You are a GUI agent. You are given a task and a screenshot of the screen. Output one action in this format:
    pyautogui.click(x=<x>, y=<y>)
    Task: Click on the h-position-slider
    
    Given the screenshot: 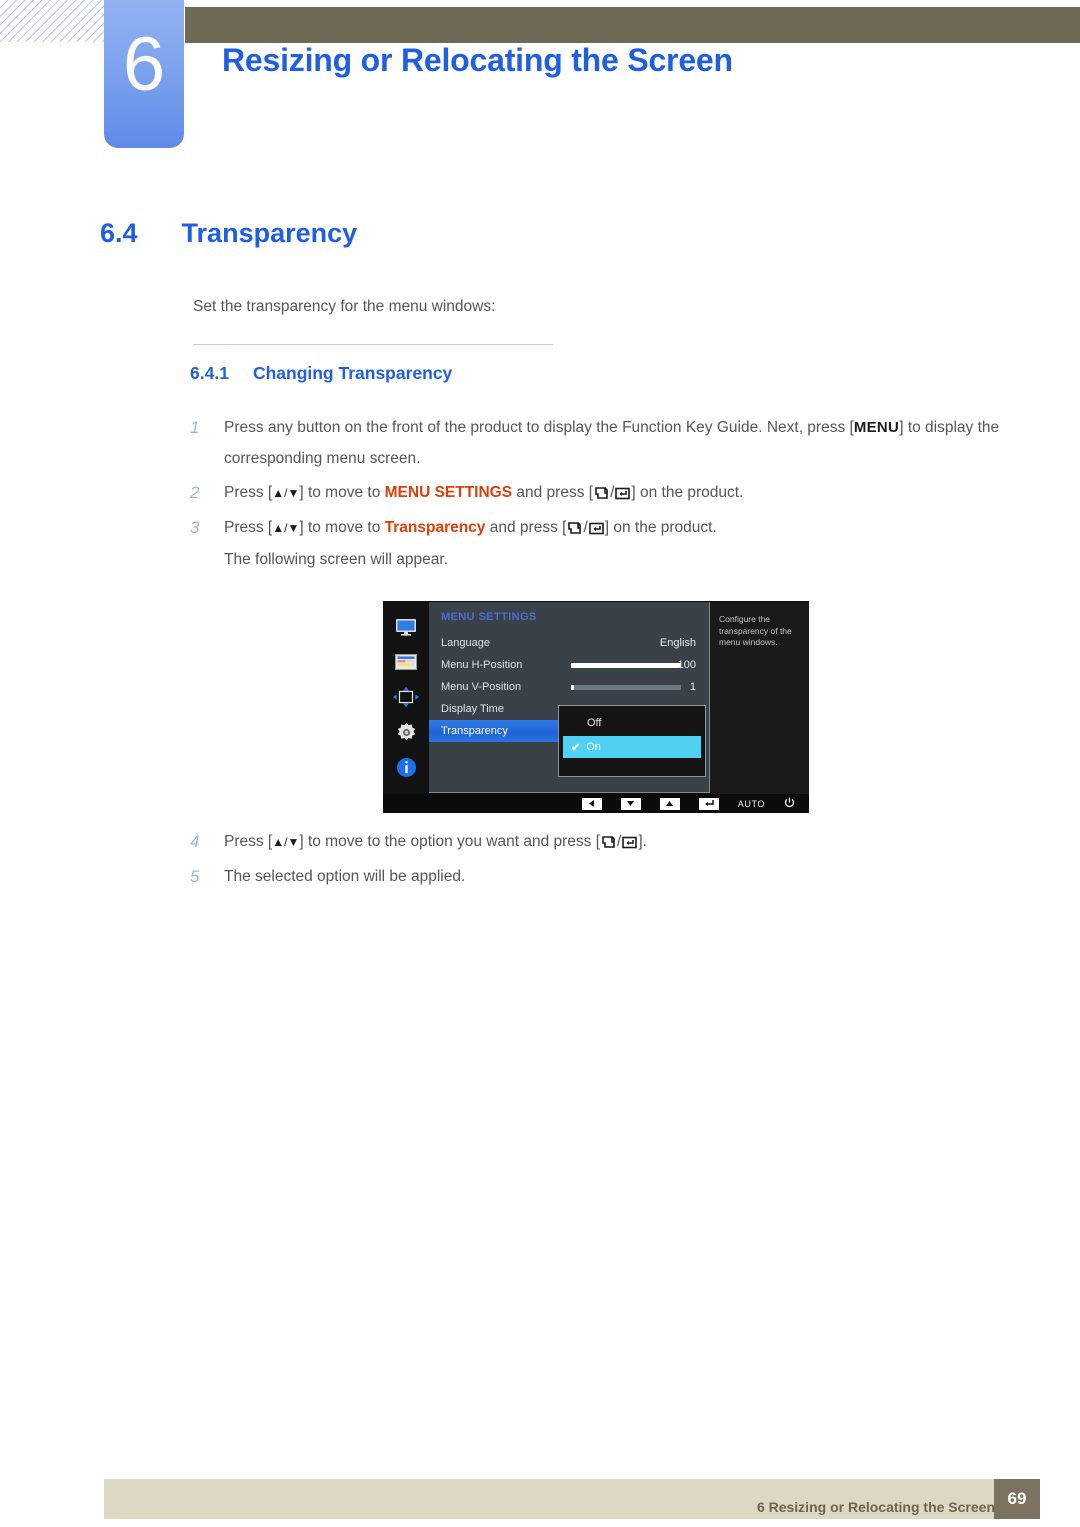 What is the action you would take?
    pyautogui.click(x=626, y=665)
    